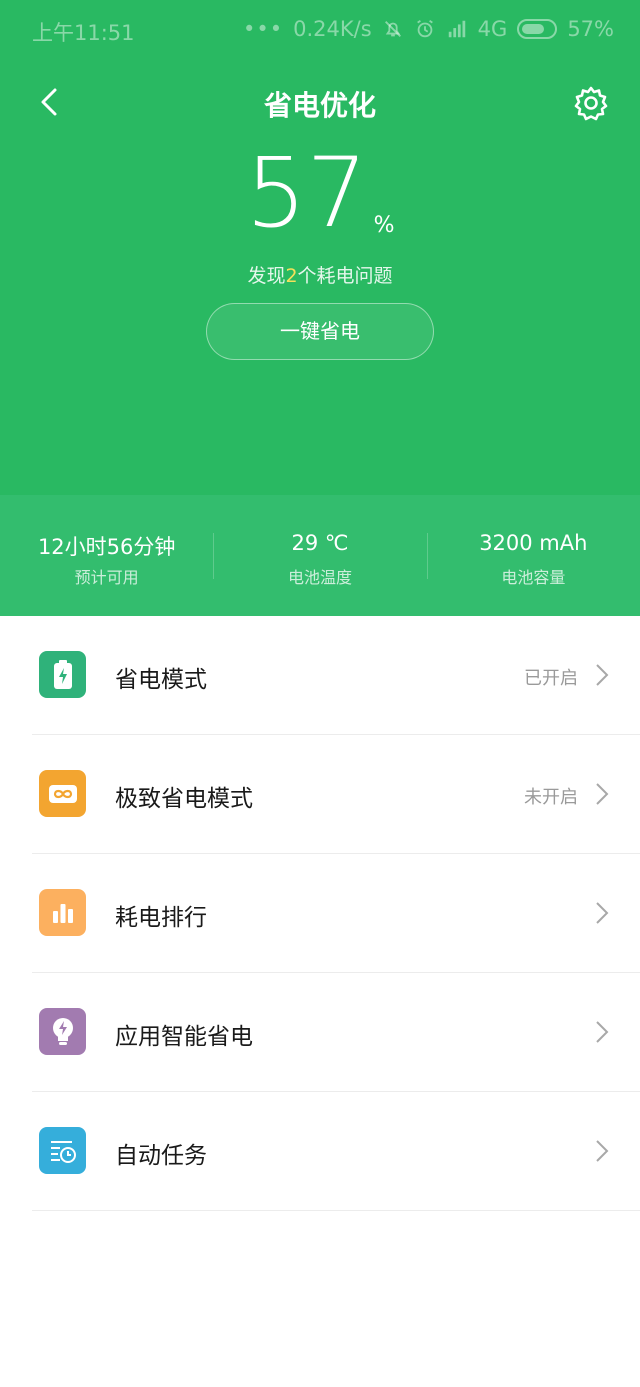 Image resolution: width=640 pixels, height=1387 pixels. Describe the element at coordinates (62, 912) in the screenshot. I see `bar-chart-icon` at that location.